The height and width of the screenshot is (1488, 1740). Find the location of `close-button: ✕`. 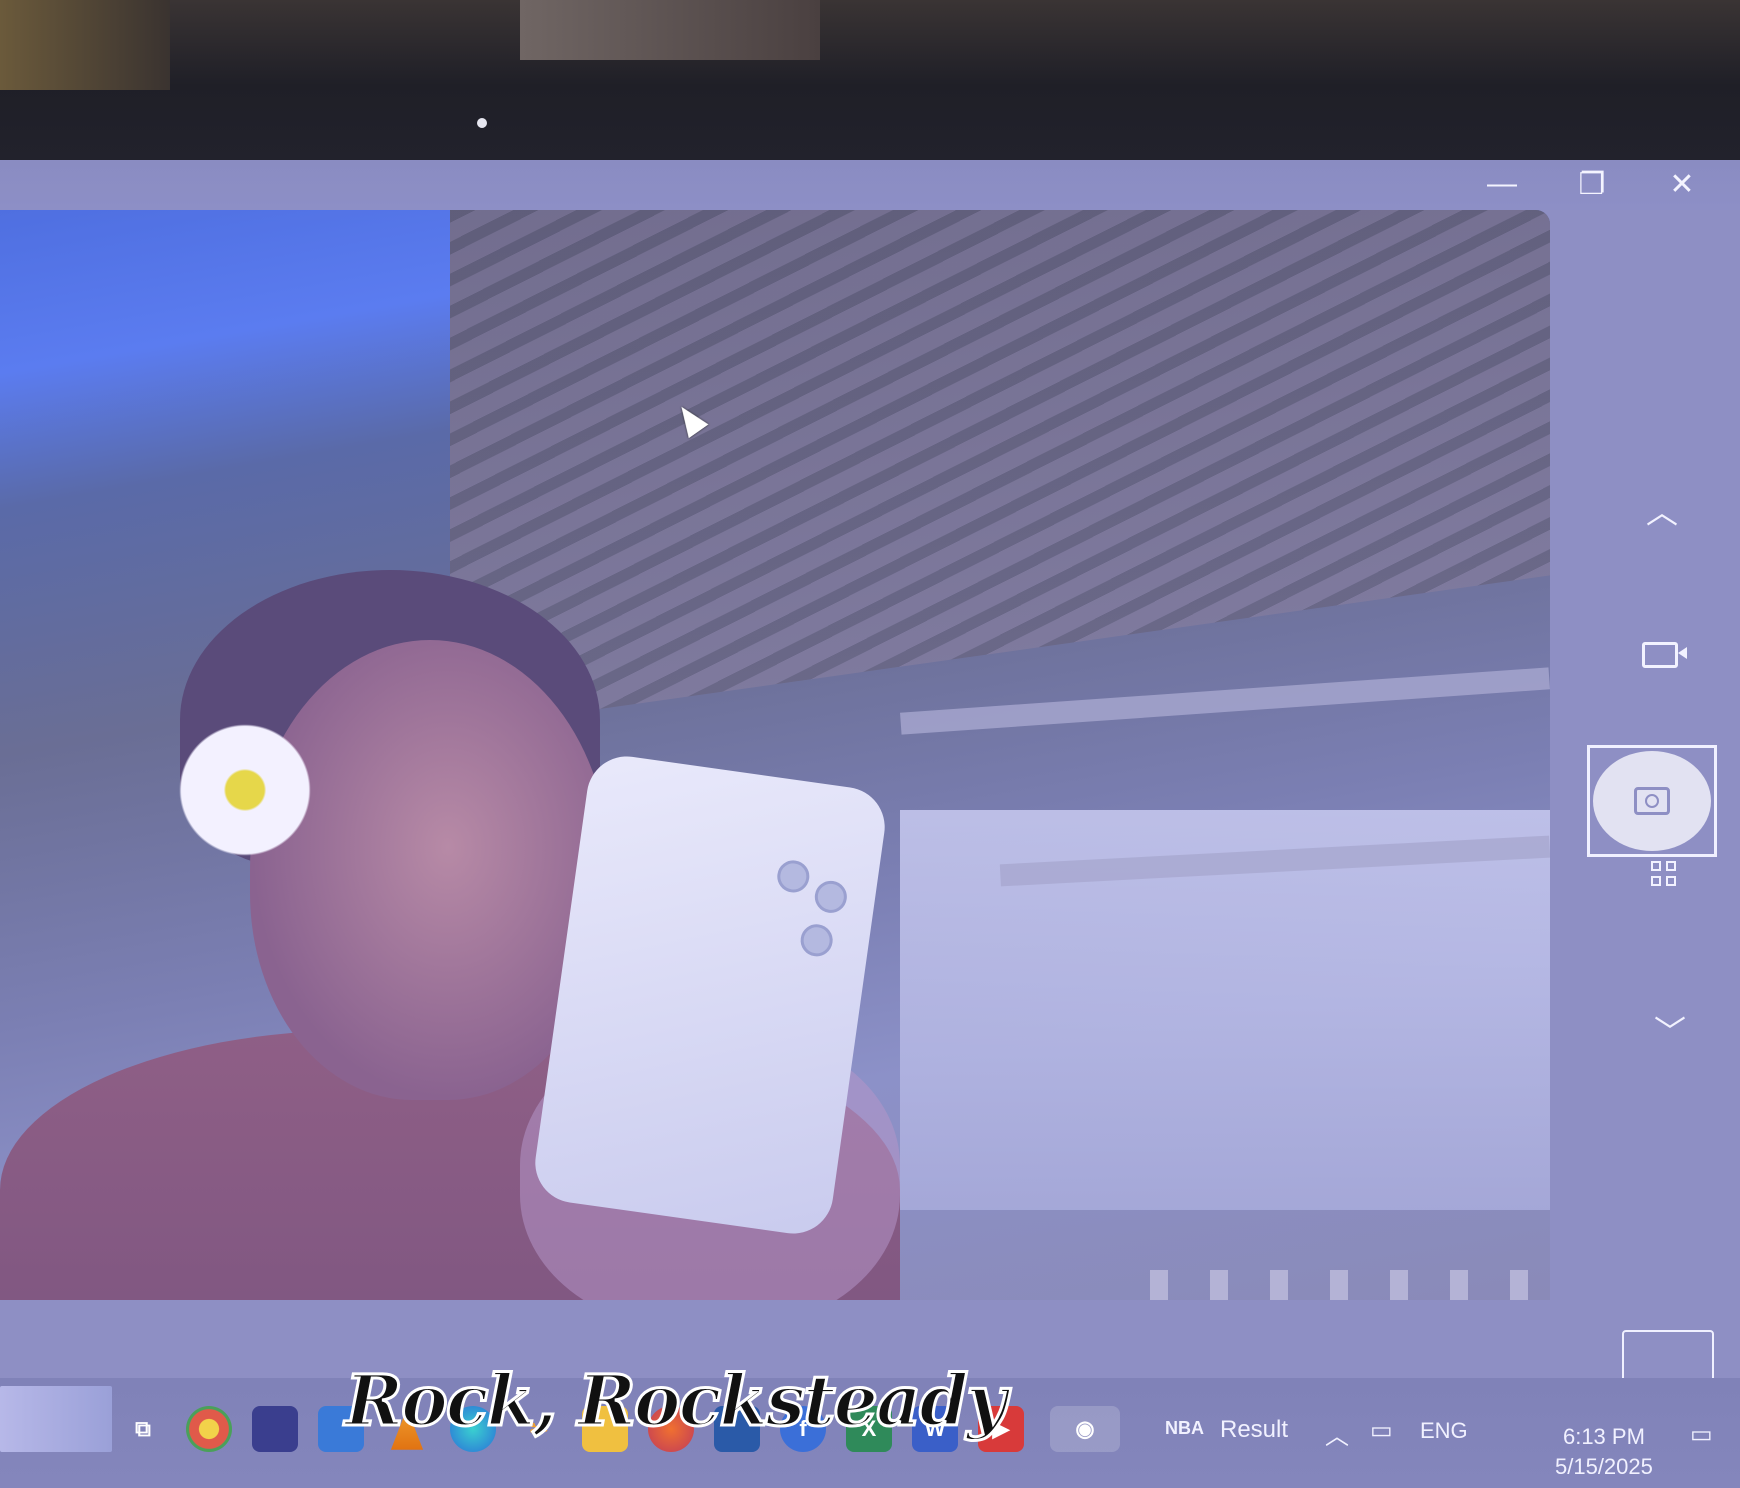

close-button: ✕ is located at coordinates (1682, 184).